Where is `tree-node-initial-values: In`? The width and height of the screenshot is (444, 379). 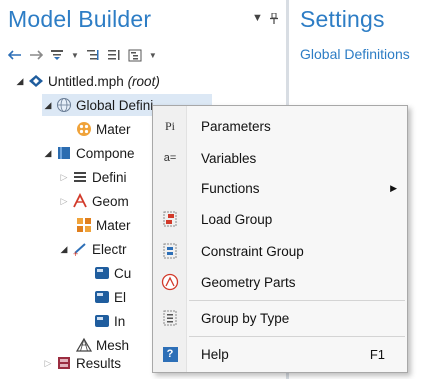 tree-node-initial-values: In is located at coordinates (108, 321).